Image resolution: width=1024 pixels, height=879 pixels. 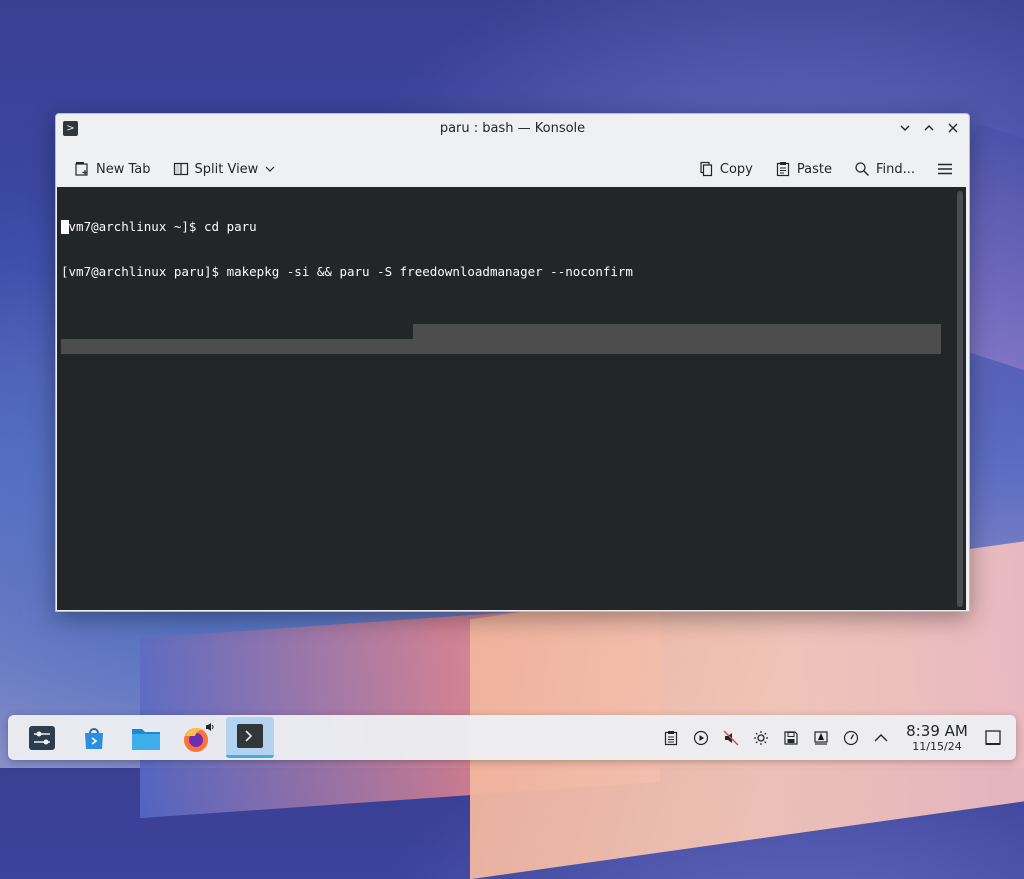 I want to click on brightness-tray-button, so click(x=761, y=737).